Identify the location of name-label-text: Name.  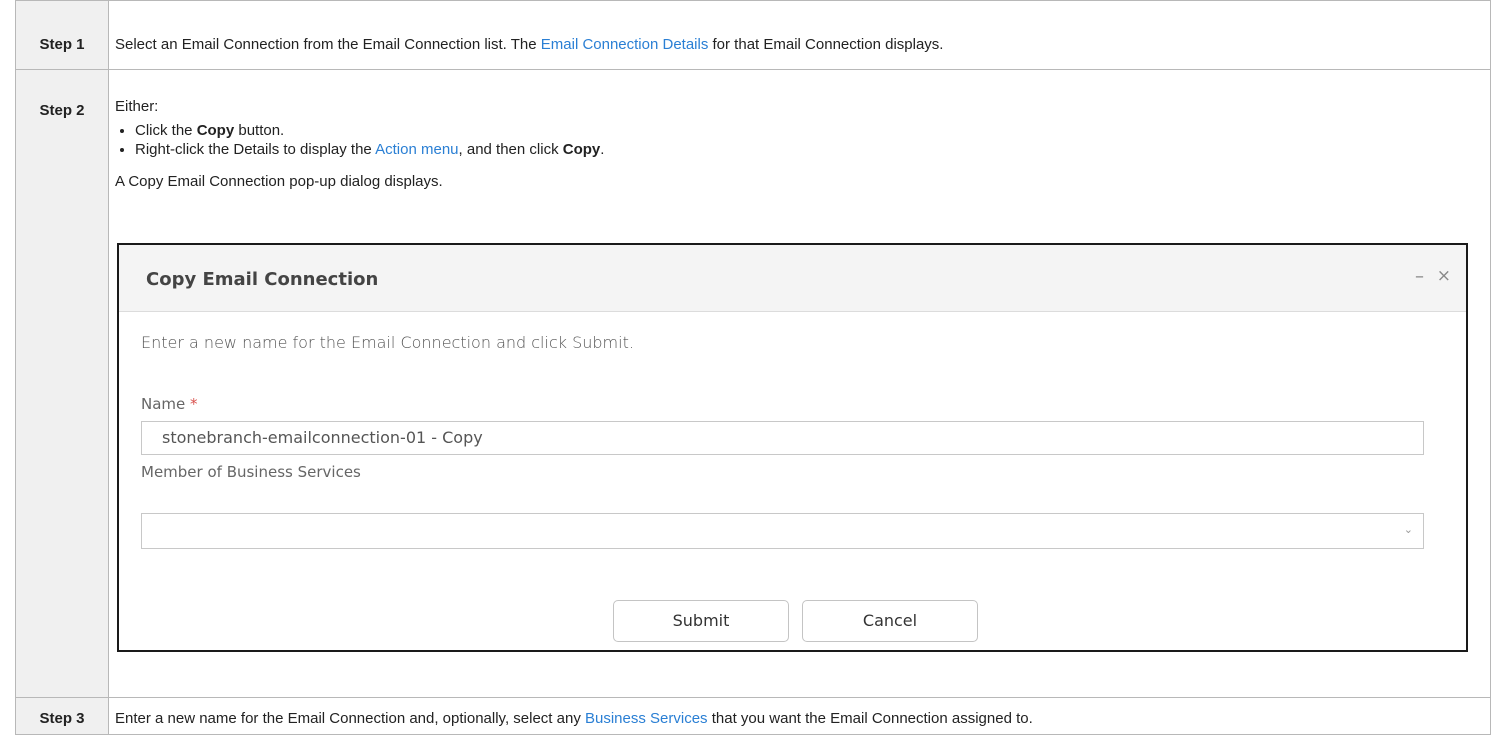
(163, 404).